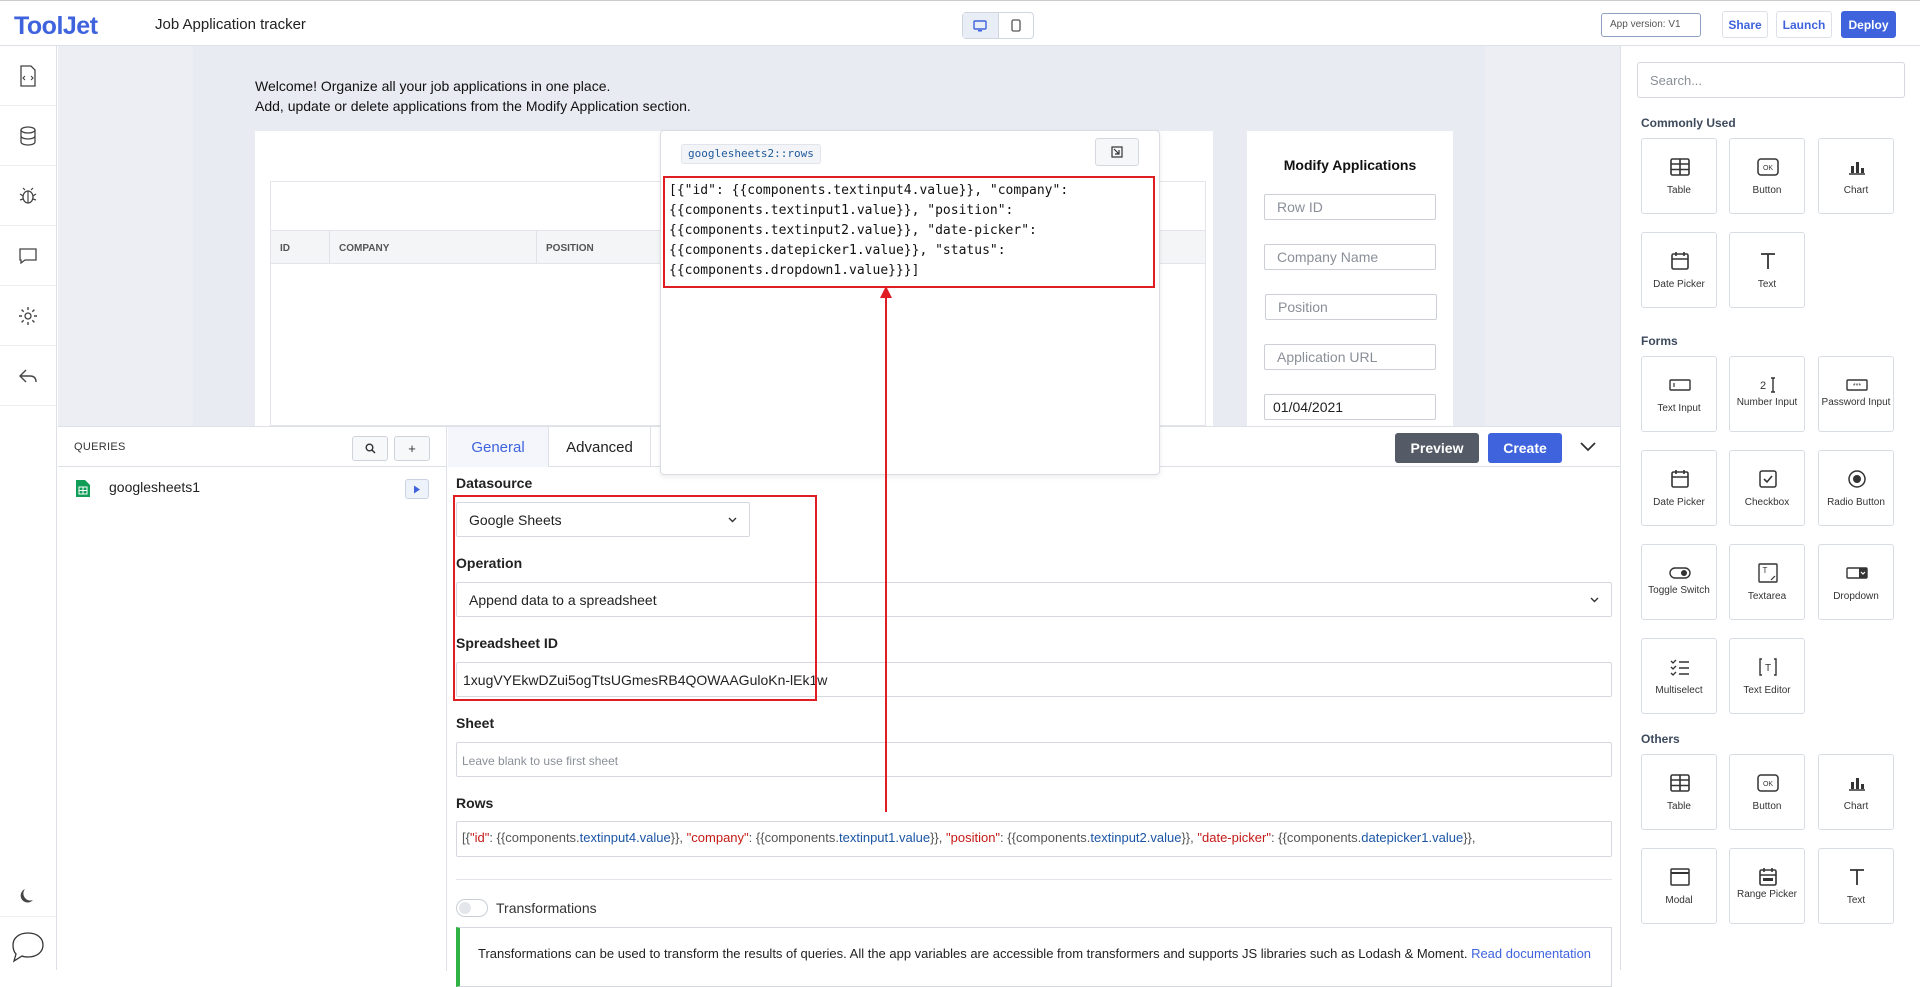 This screenshot has height=987, width=1920. I want to click on range-picker-icon, so click(1768, 877).